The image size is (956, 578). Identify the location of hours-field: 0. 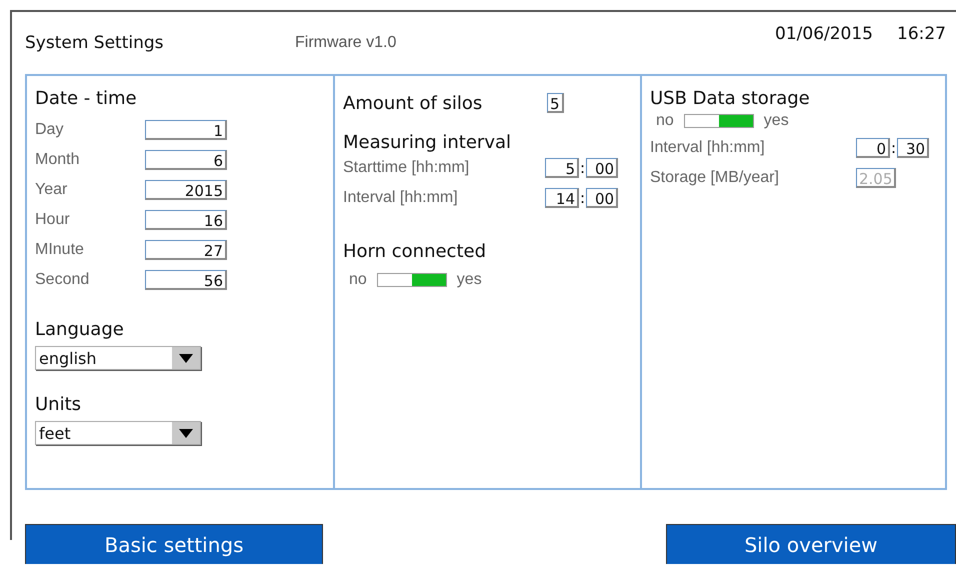
(873, 148).